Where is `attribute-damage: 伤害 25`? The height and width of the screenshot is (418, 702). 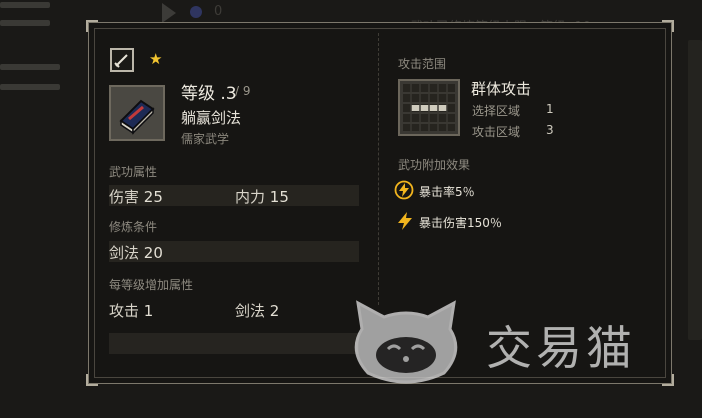 attribute-damage: 伤害 25 is located at coordinates (136, 197).